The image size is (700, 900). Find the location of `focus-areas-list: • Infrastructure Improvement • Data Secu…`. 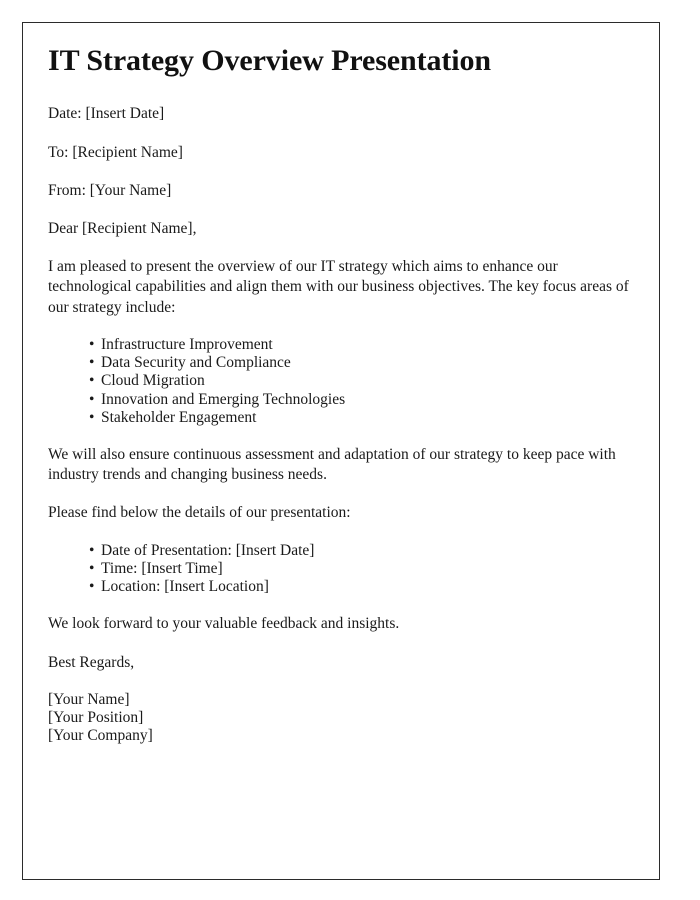

focus-areas-list: • Infrastructure Improvement • Data Secu… is located at coordinates (342, 381).